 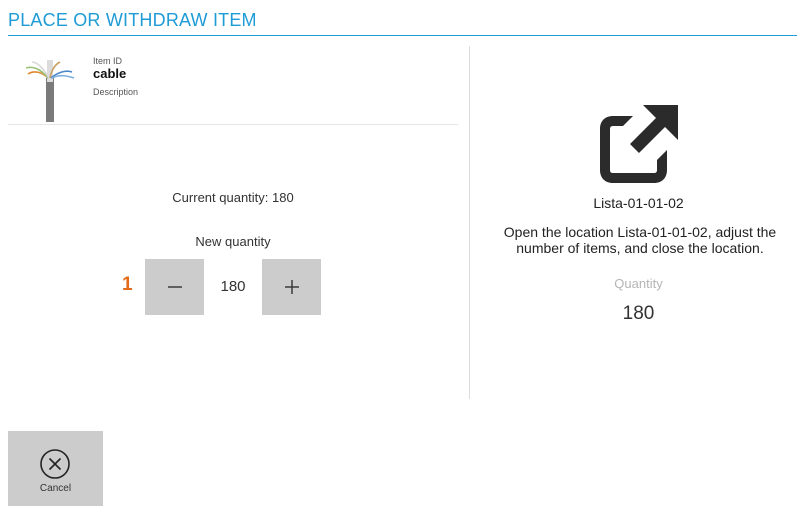 I want to click on panel-divider, so click(x=469, y=222).